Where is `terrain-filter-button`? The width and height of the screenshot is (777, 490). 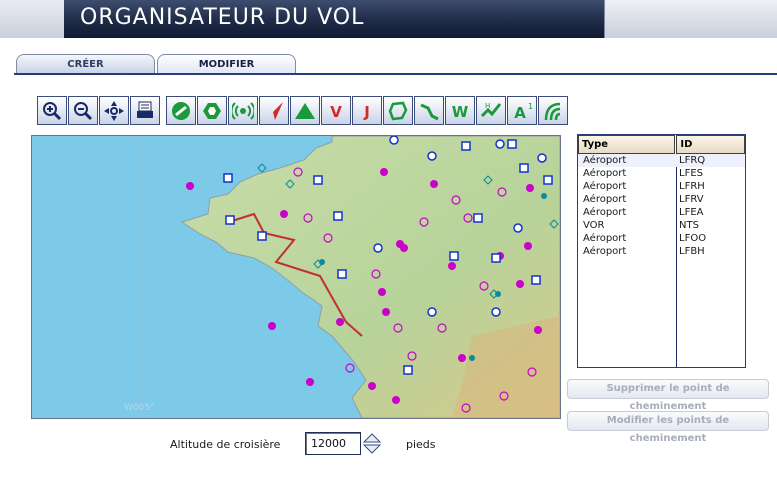
terrain-filter-button is located at coordinates (305, 110).